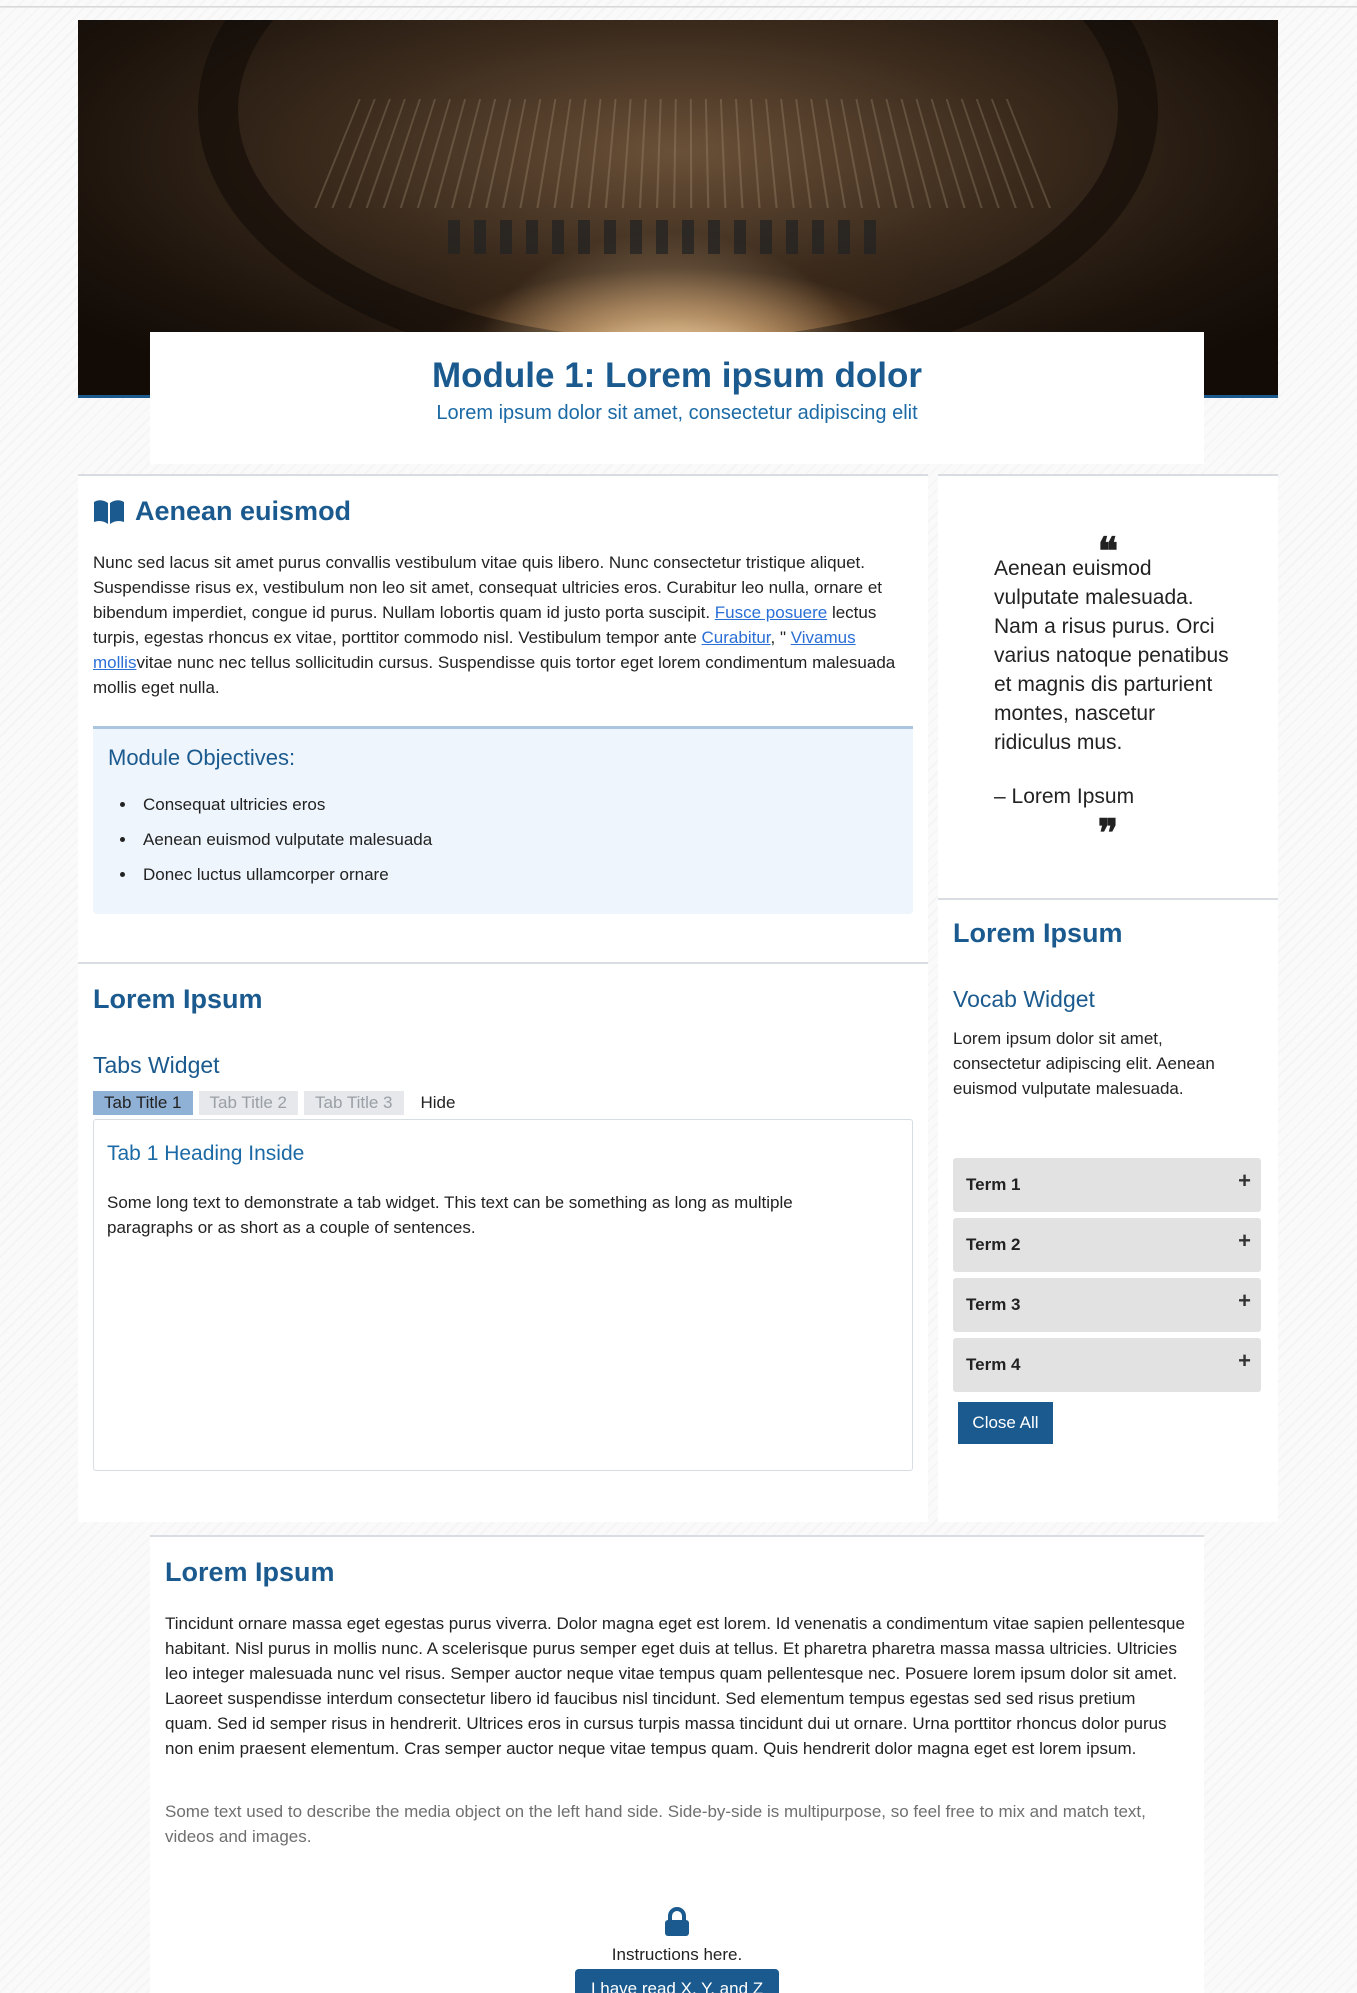 This screenshot has width=1357, height=1993. What do you see at coordinates (438, 1103) in the screenshot?
I see `hide-tabs-button: Hide` at bounding box center [438, 1103].